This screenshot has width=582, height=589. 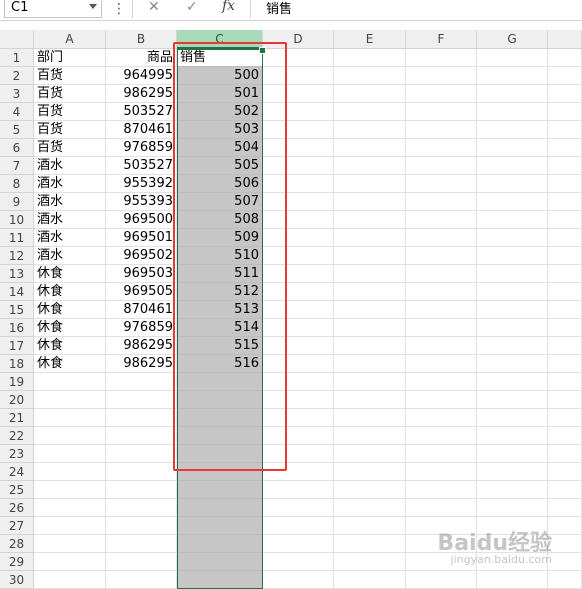 What do you see at coordinates (17, 508) in the screenshot?
I see `row-header: 26` at bounding box center [17, 508].